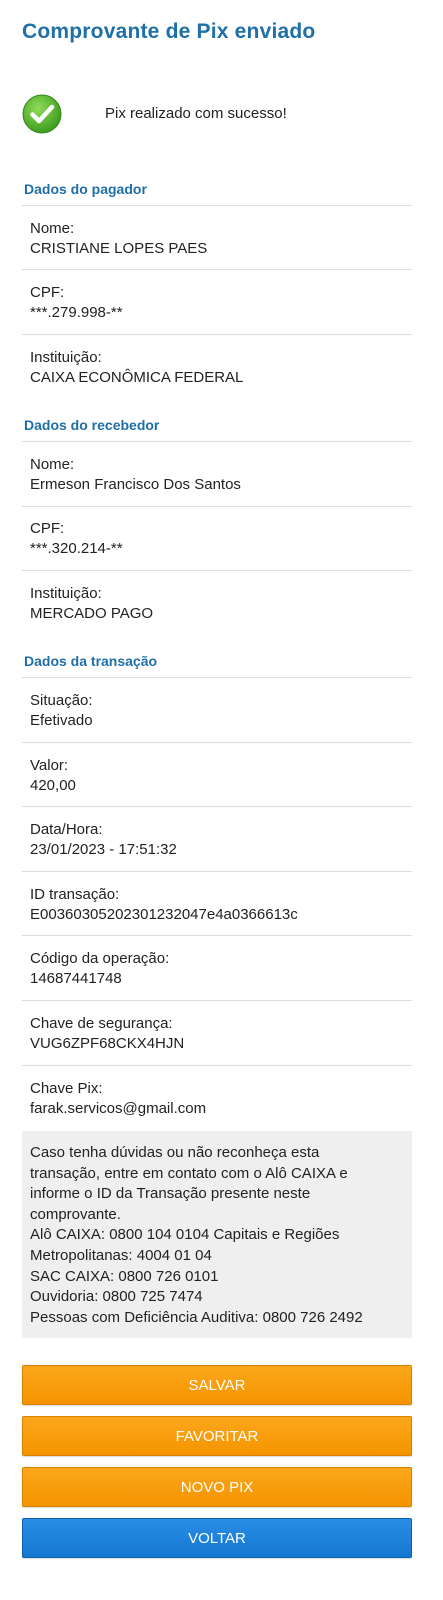 This screenshot has height=1600, width=443. What do you see at coordinates (76, 548) in the screenshot?
I see `field-value: ***.320.214-**` at bounding box center [76, 548].